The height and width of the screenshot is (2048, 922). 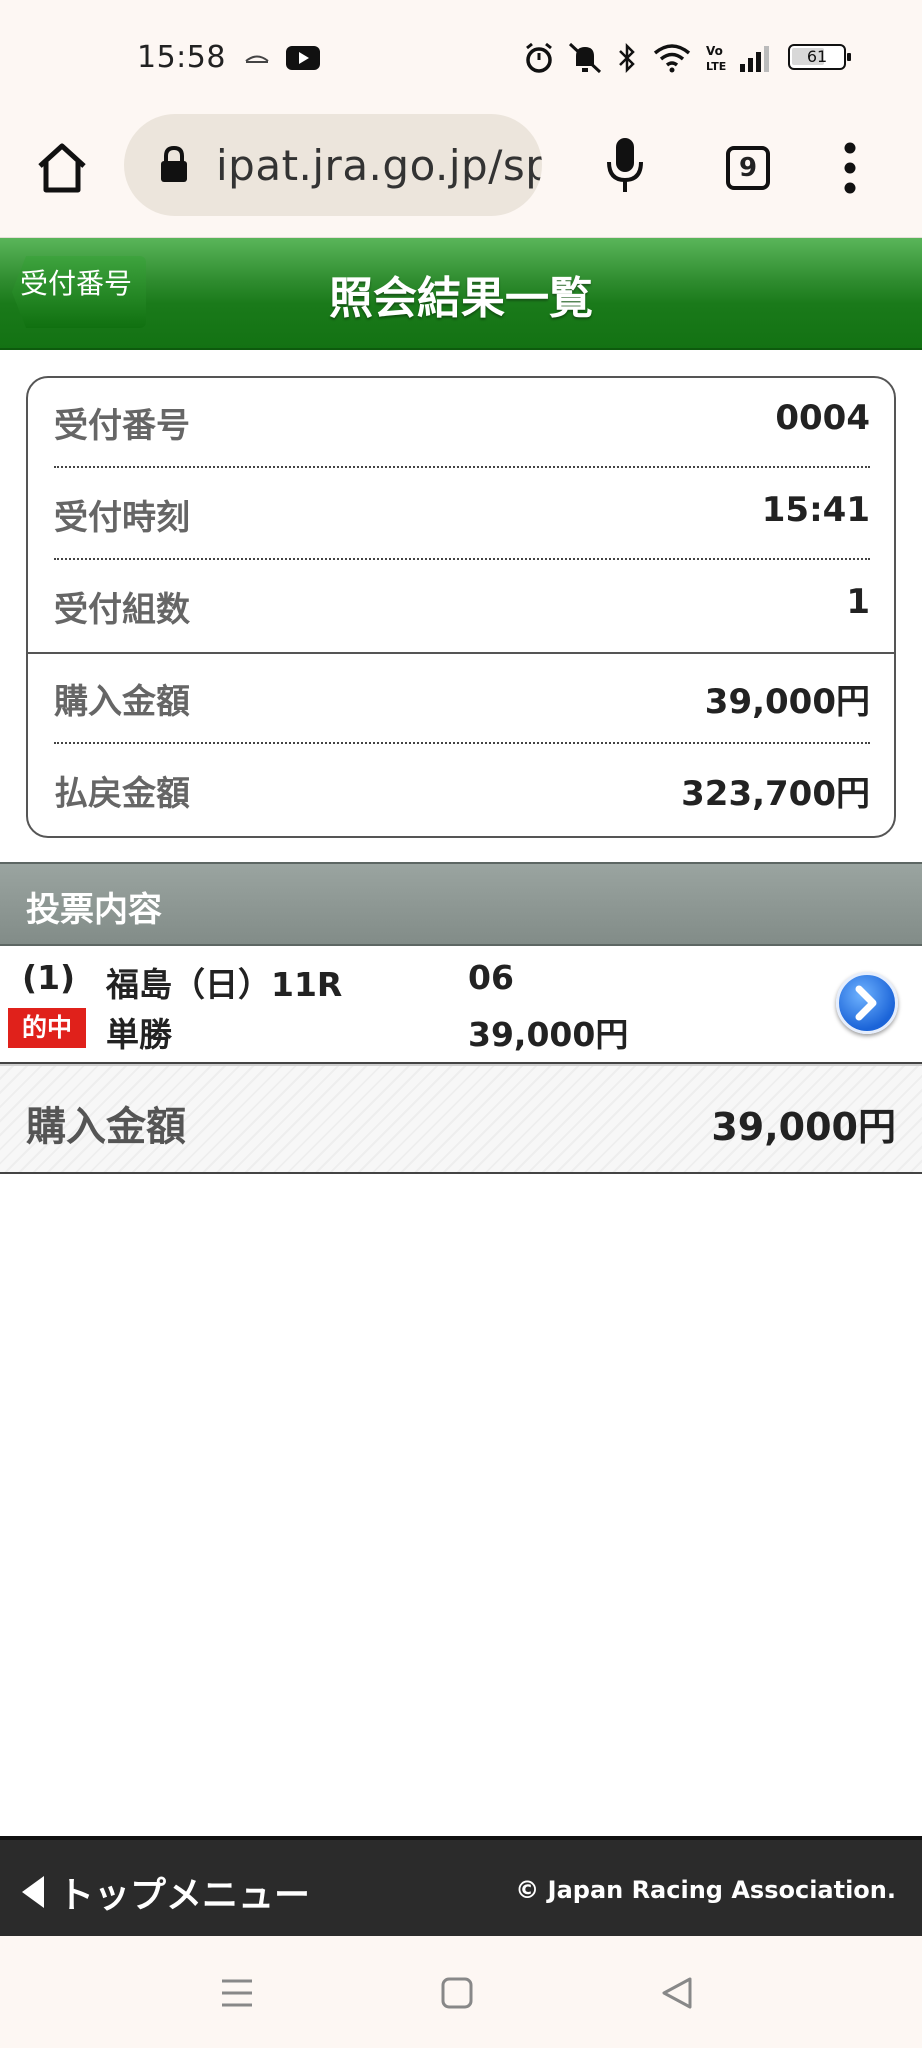 I want to click on vote-amount: 39,000円, so click(x=548, y=1034).